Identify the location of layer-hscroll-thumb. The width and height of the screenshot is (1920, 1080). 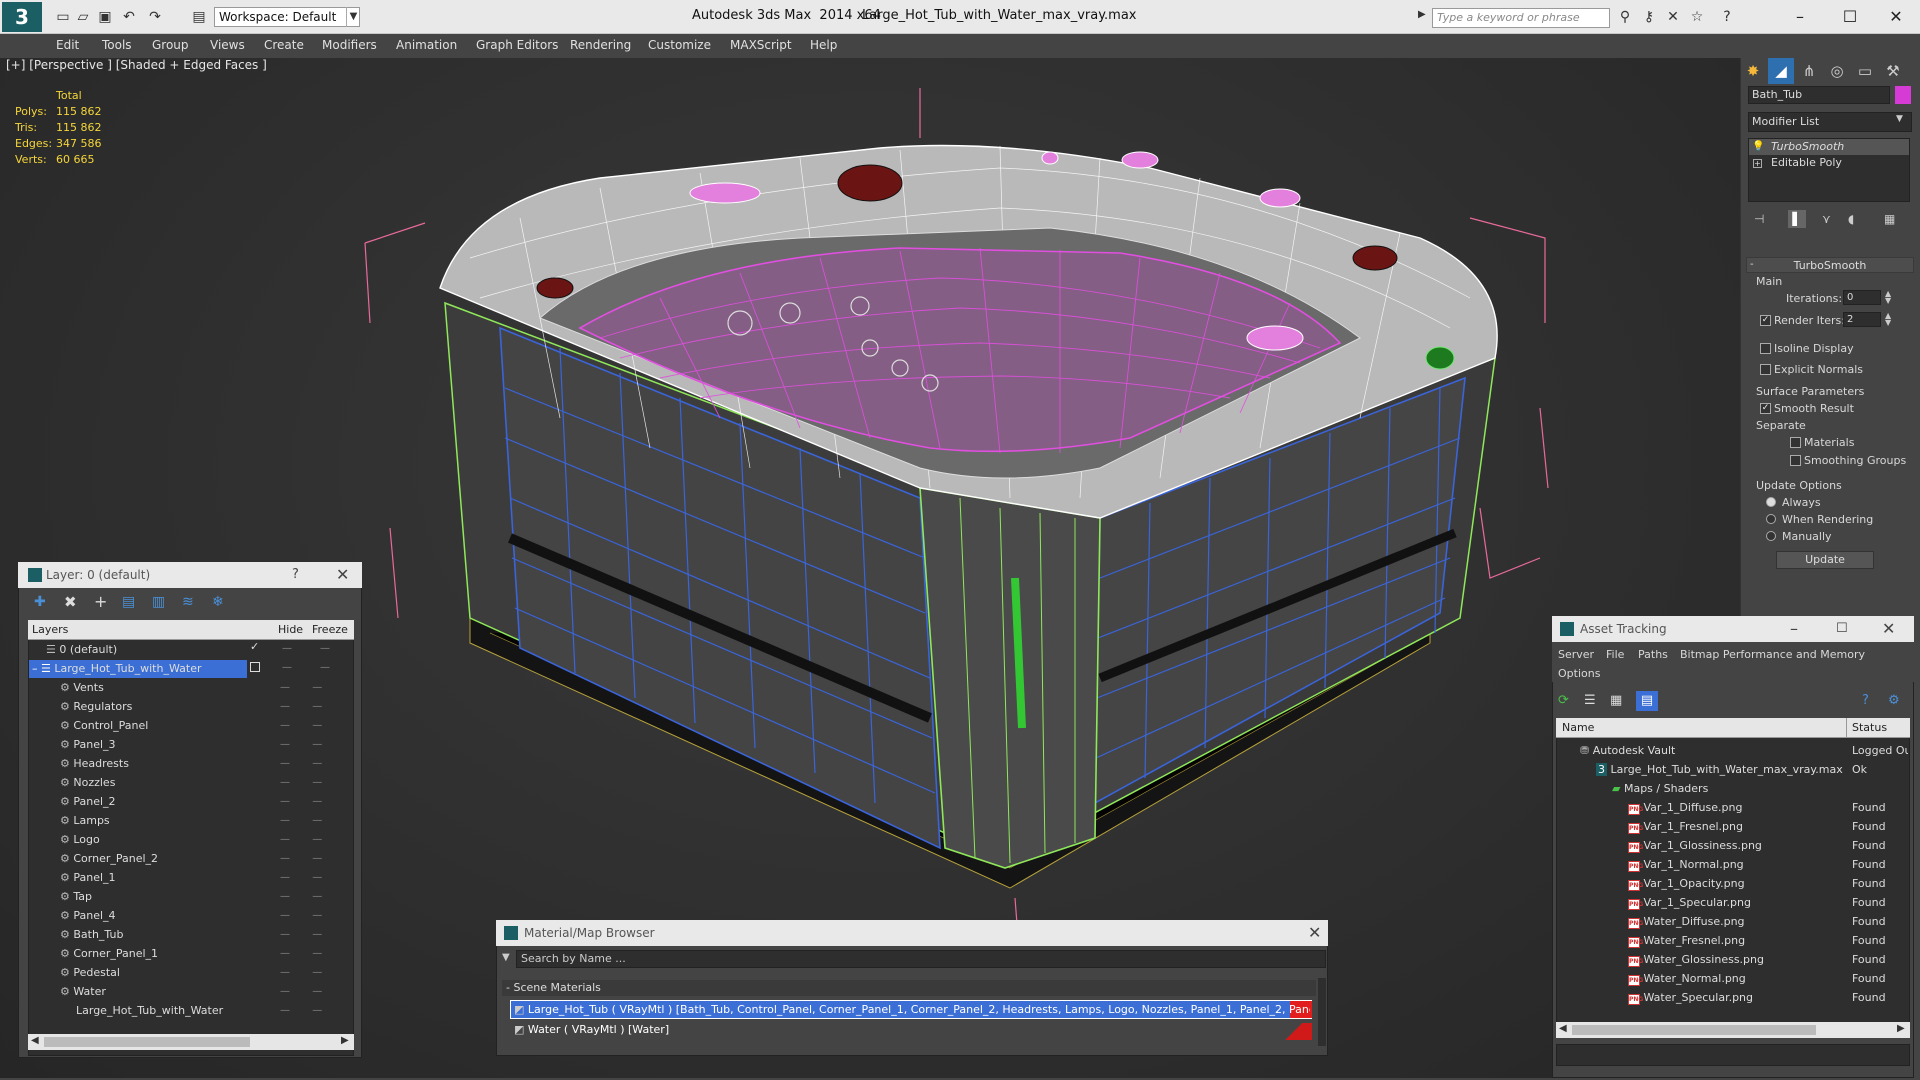
(147, 1042).